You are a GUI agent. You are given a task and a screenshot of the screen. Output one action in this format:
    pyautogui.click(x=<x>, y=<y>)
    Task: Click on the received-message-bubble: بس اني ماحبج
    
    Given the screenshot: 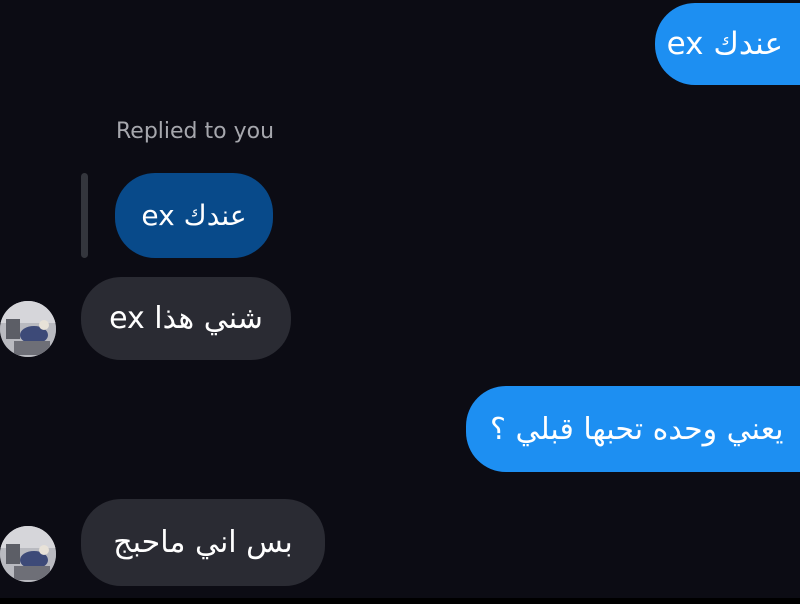 What is the action you would take?
    pyautogui.click(x=203, y=542)
    